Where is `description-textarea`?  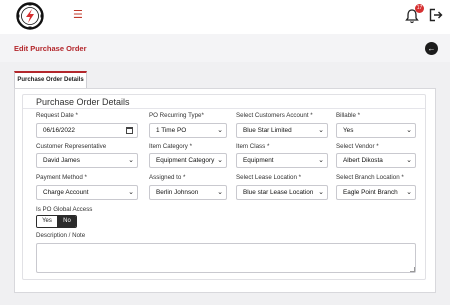
description-textarea is located at coordinates (226, 258).